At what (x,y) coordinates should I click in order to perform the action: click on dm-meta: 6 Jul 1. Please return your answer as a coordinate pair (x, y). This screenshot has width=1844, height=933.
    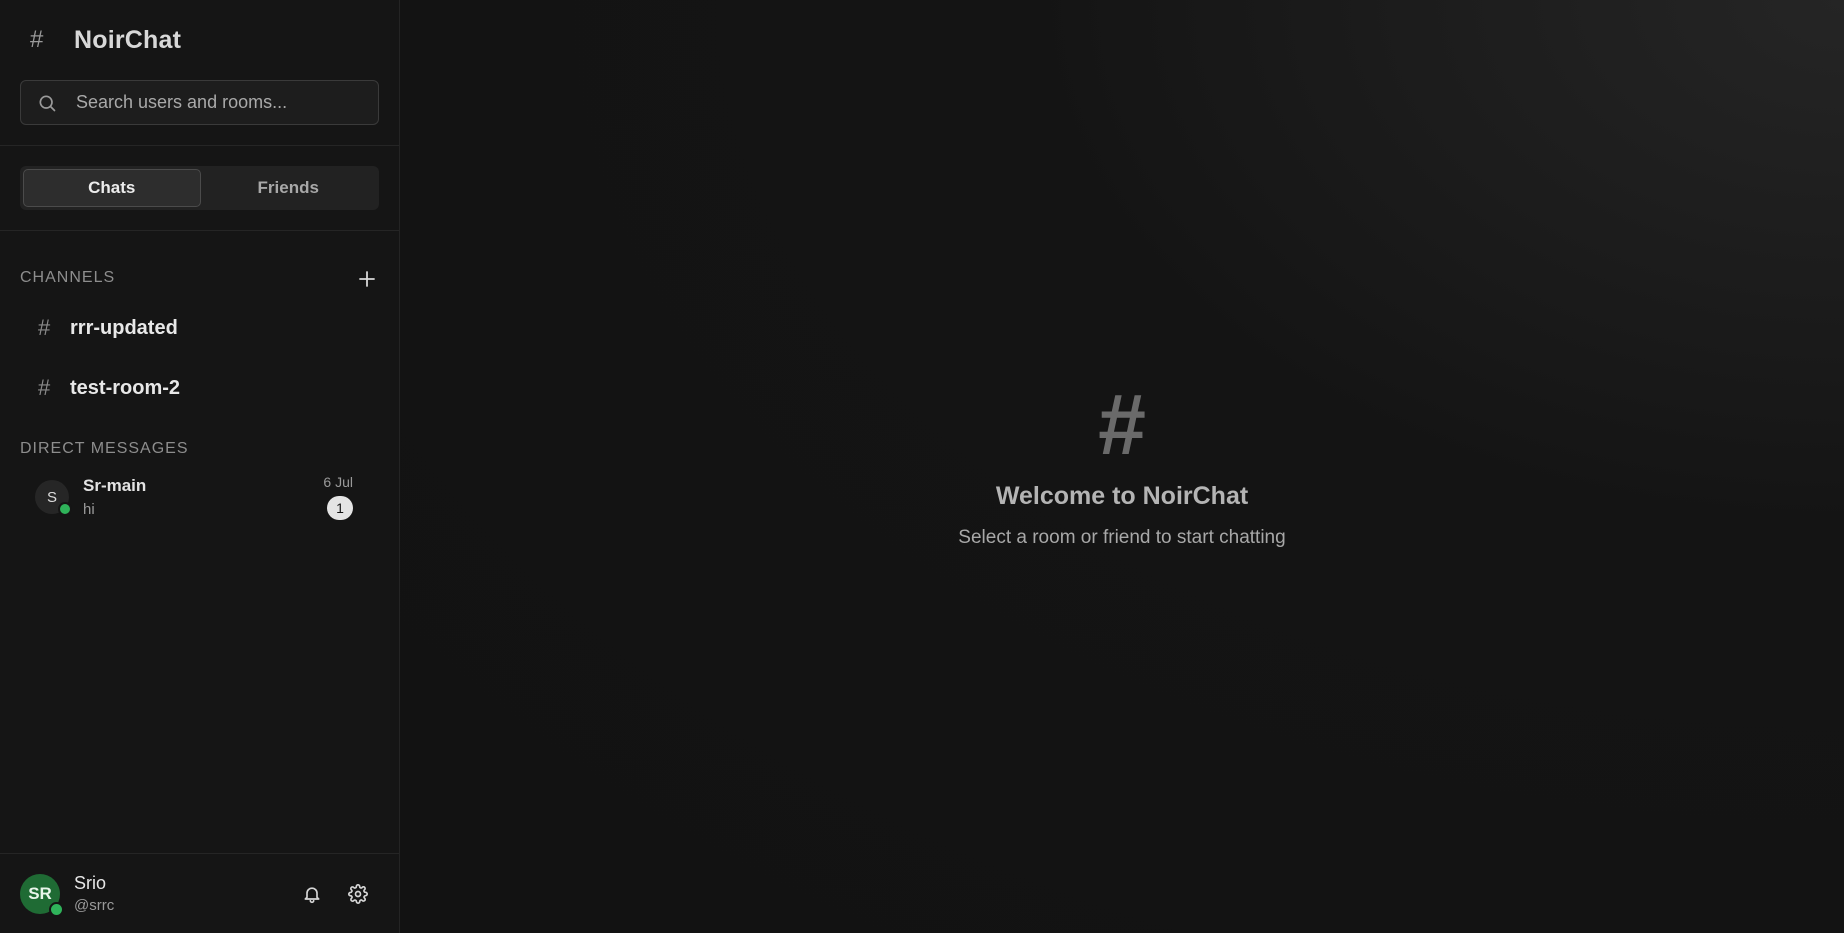
    Looking at the image, I should click on (338, 497).